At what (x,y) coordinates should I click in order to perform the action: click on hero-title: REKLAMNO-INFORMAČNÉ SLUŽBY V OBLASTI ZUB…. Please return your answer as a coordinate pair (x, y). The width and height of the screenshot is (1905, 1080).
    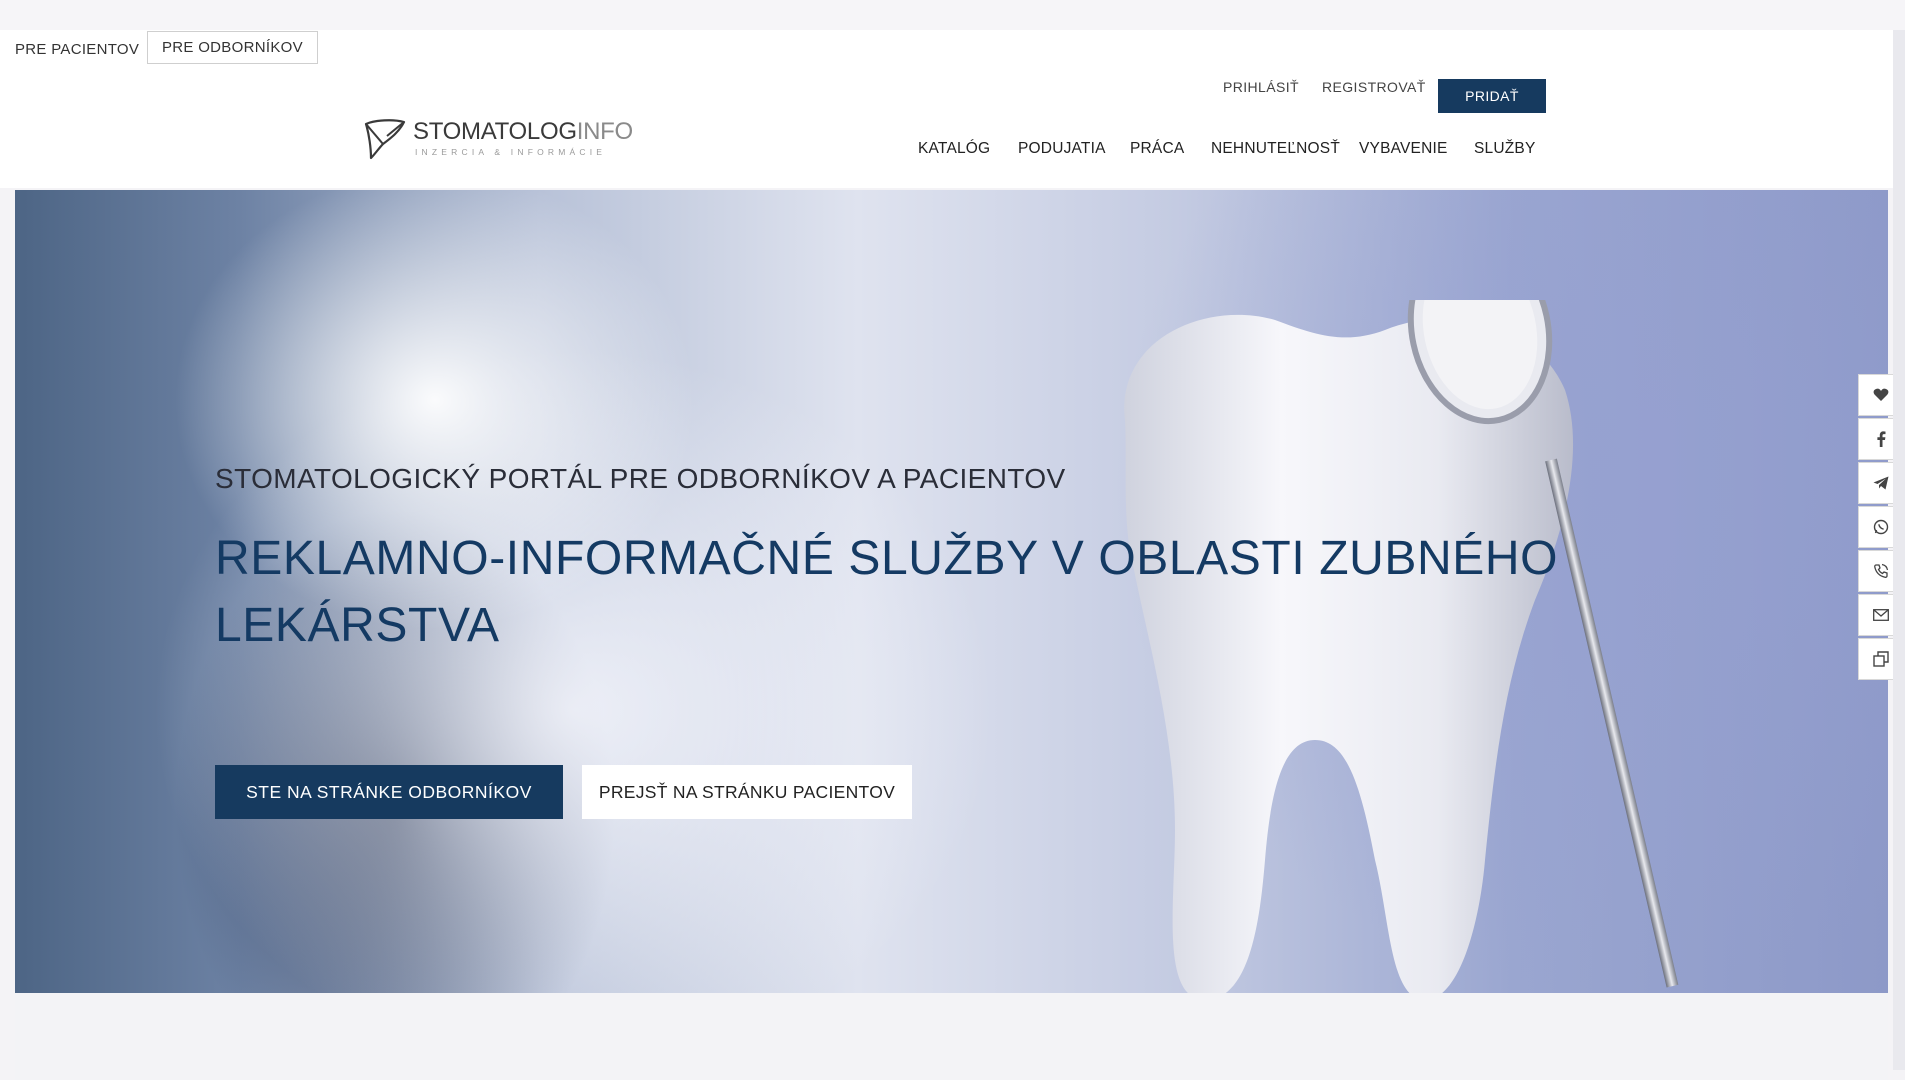
    Looking at the image, I should click on (887, 592).